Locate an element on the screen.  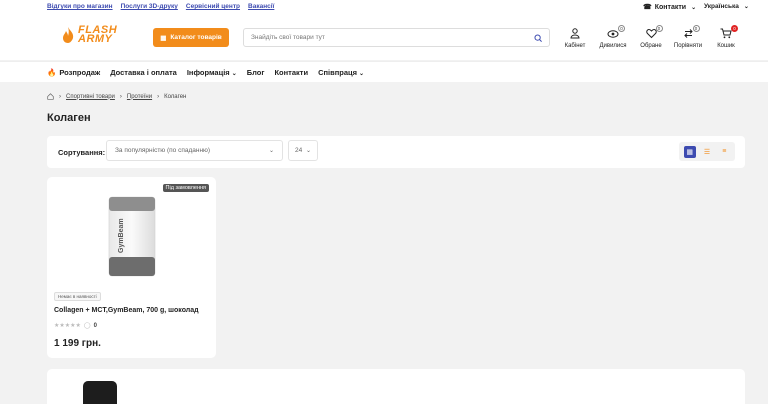
viewed-label: Дивилися is located at coordinates (613, 46).